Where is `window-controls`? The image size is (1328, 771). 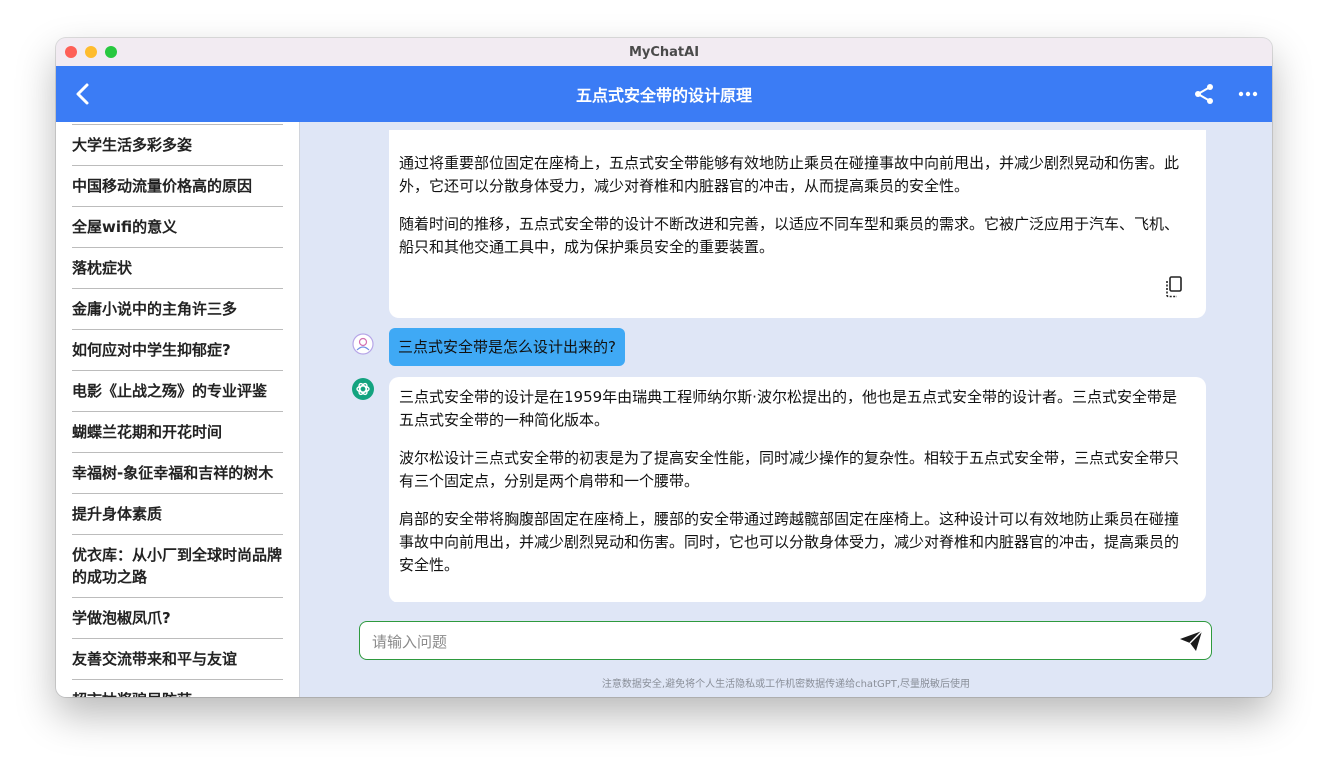
window-controls is located at coordinates (91, 52).